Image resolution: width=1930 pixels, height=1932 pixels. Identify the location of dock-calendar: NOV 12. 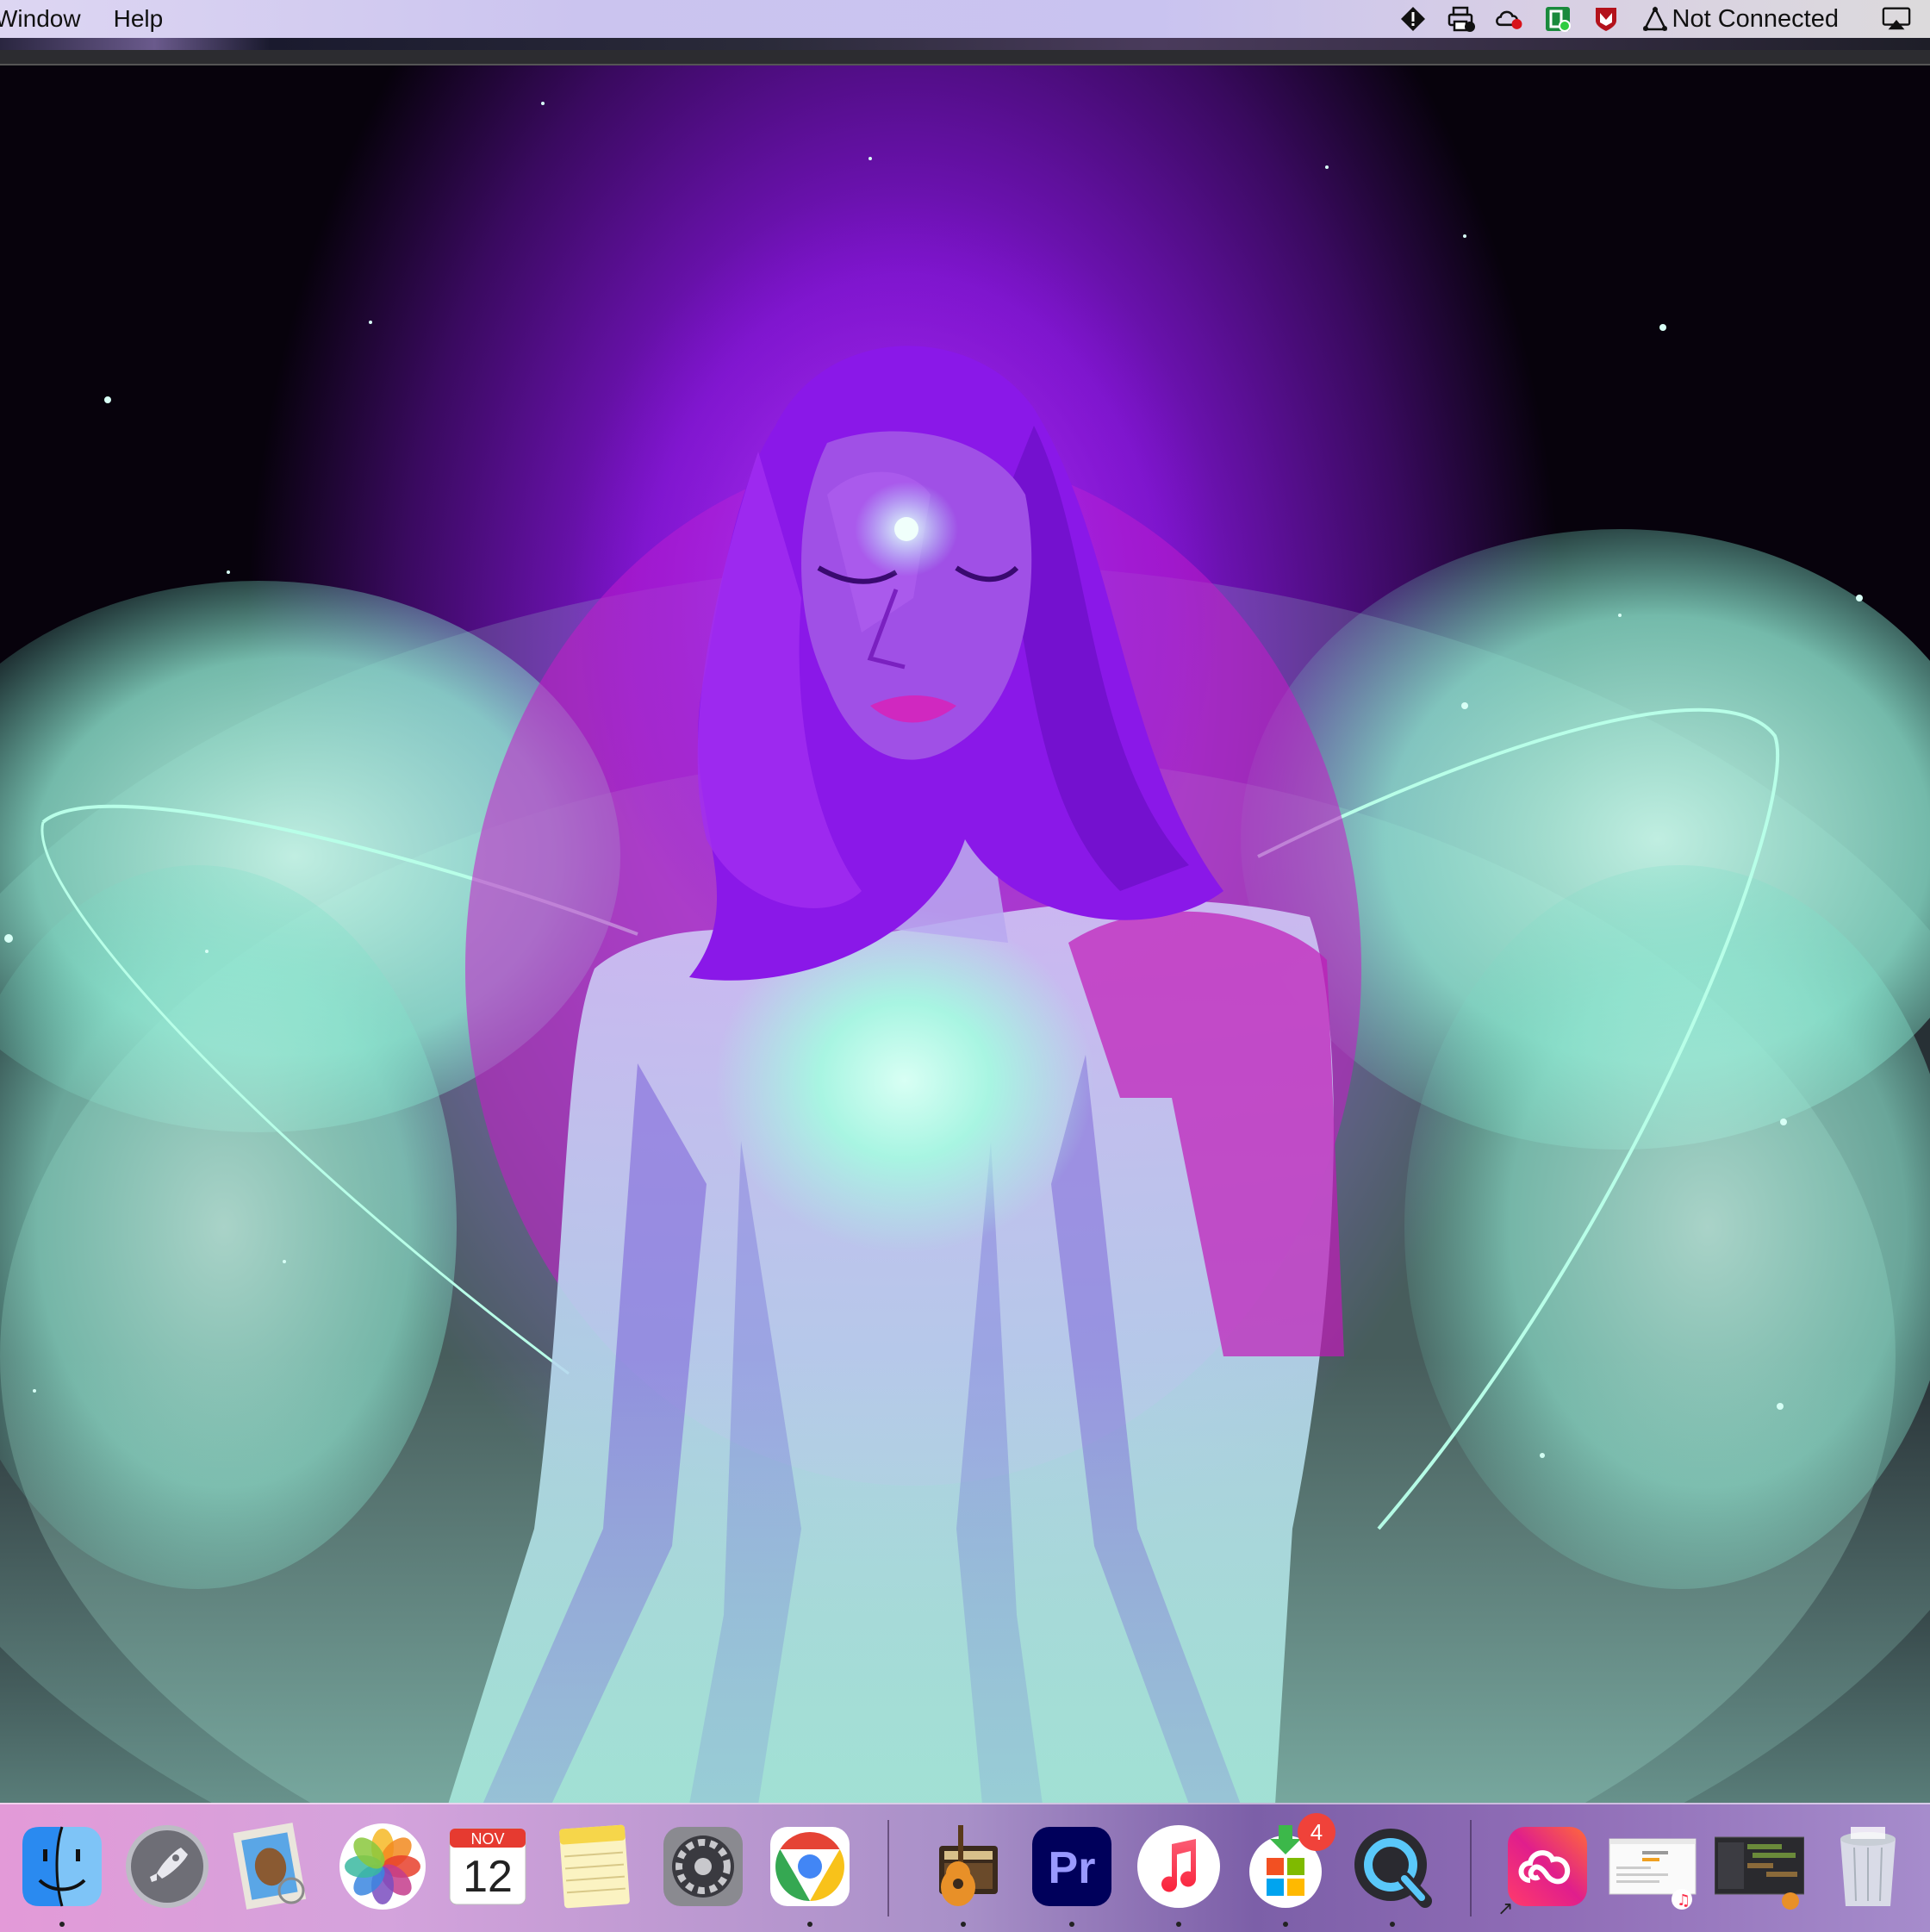
(487, 1867).